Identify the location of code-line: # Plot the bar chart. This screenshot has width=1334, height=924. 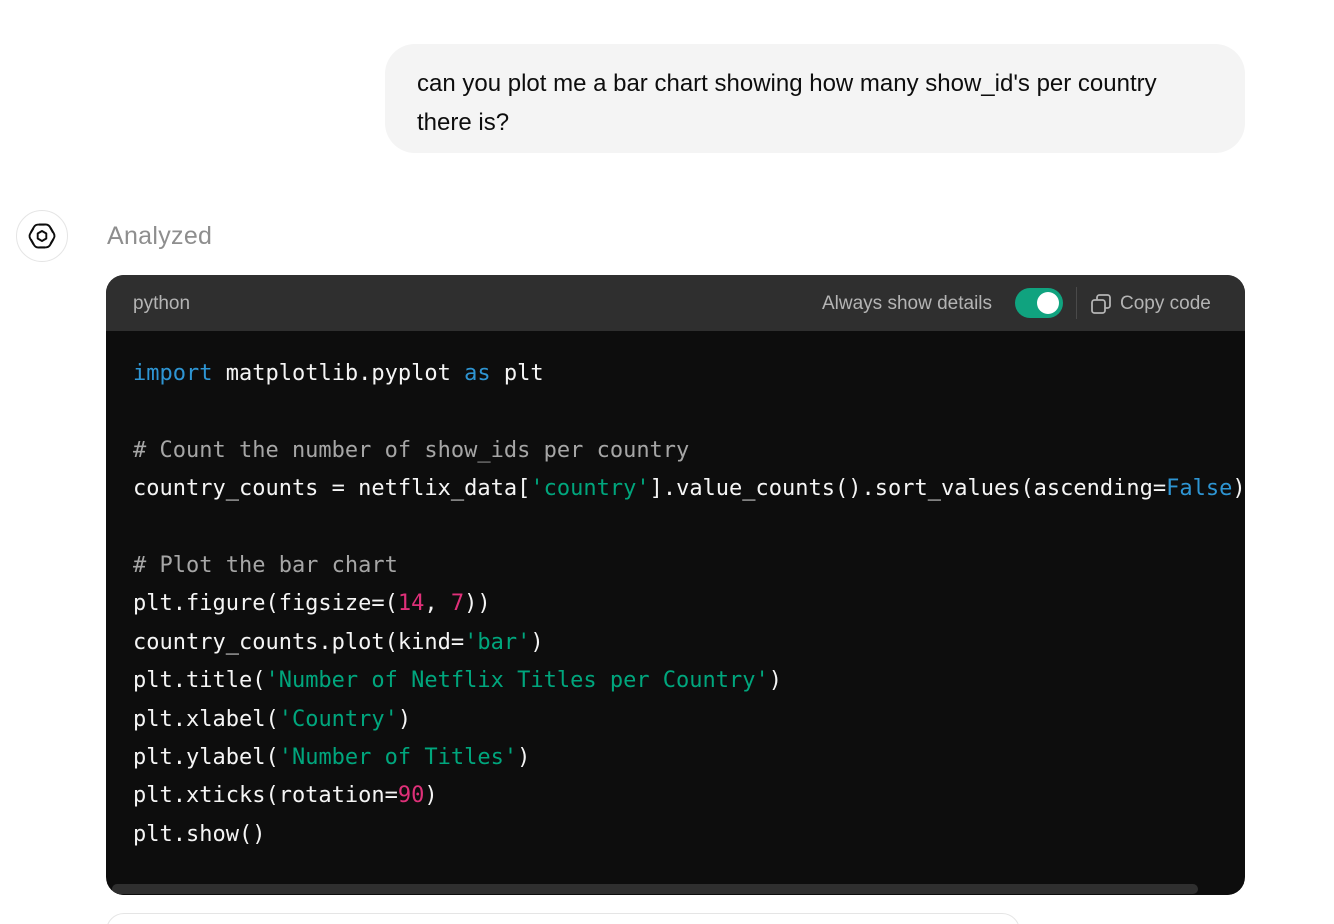
(689, 566).